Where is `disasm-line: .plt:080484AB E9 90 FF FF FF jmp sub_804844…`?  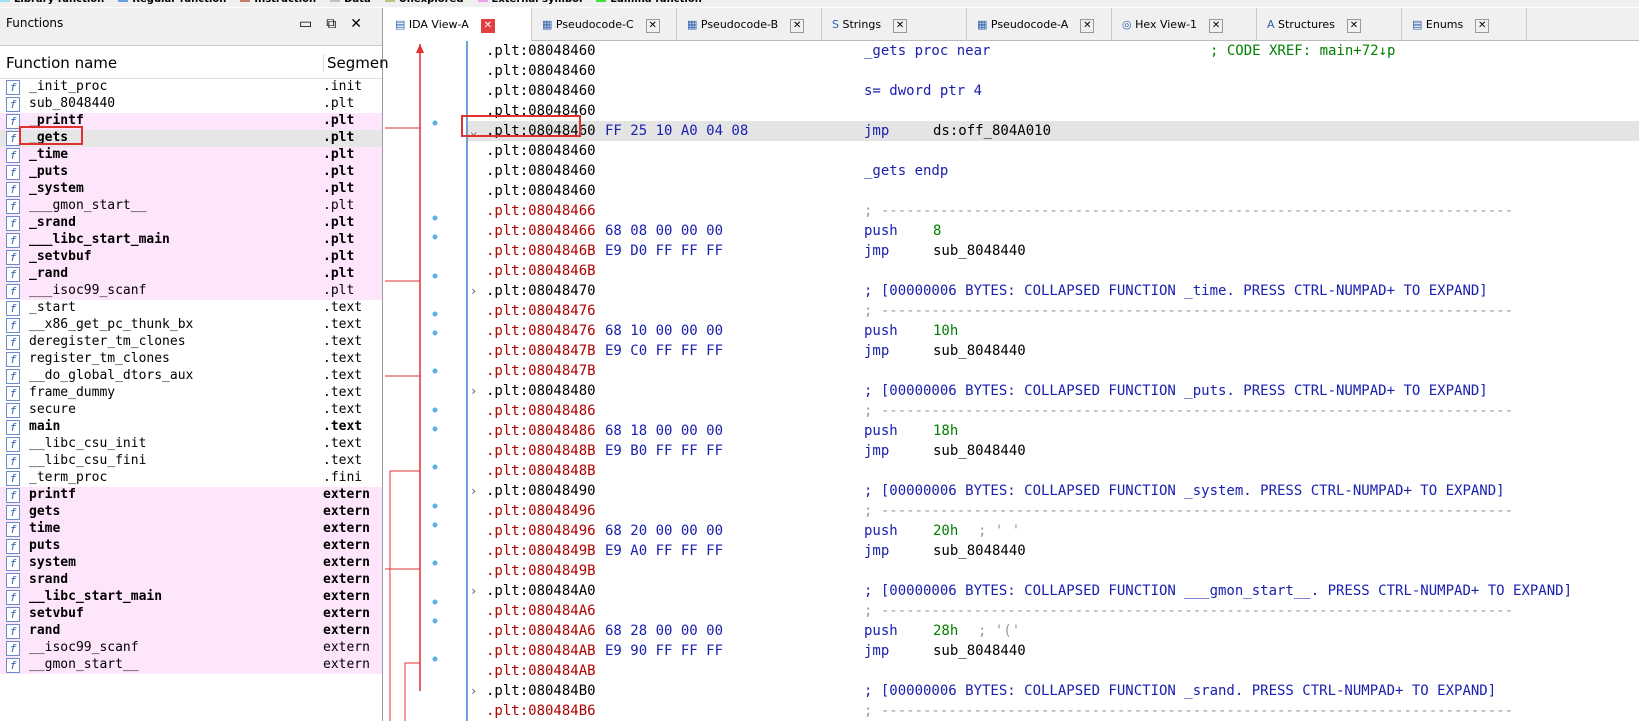
disasm-line: .plt:080484AB E9 90 FF FF FF jmp sub_804844… is located at coordinates (1053, 651).